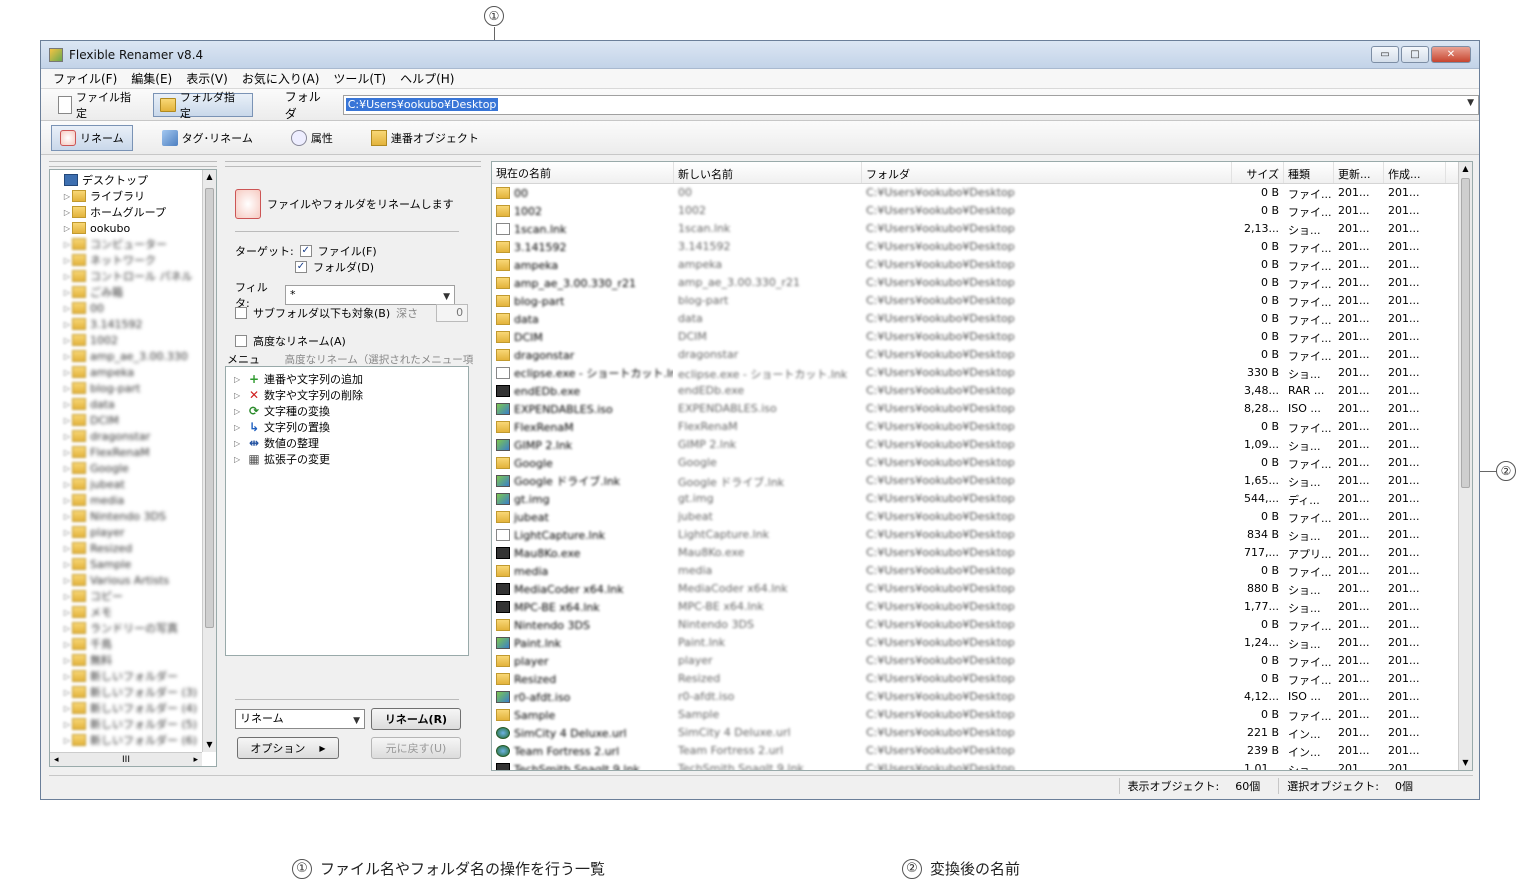 The width and height of the screenshot is (1520, 891). Describe the element at coordinates (127, 244) in the screenshot. I see `tree-item: ▷ コンピューター` at that location.